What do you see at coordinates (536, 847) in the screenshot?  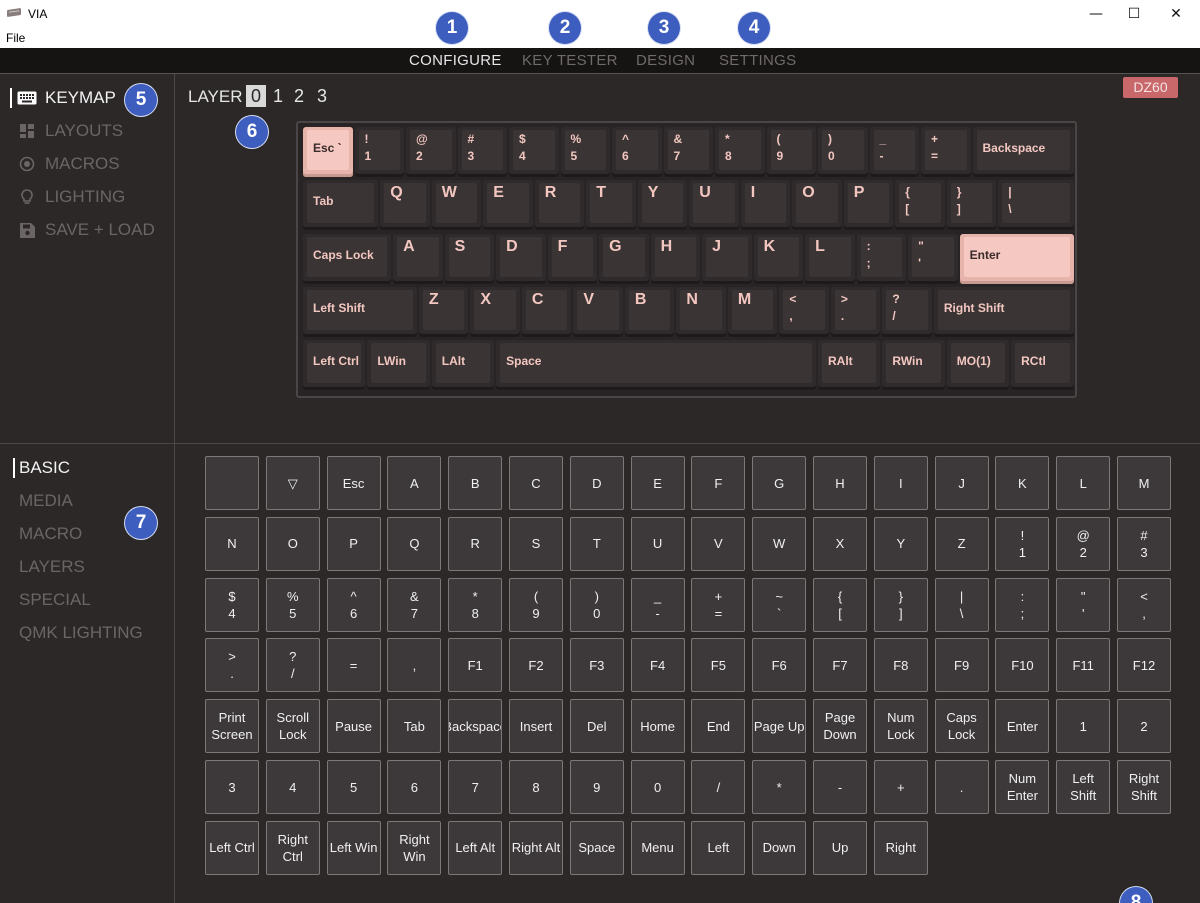 I see `keycode-right-alt: Right Alt` at bounding box center [536, 847].